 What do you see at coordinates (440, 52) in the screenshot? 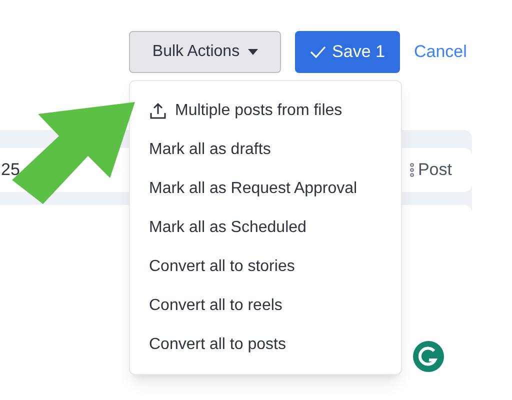
I see `cancel-link: Cancel` at bounding box center [440, 52].